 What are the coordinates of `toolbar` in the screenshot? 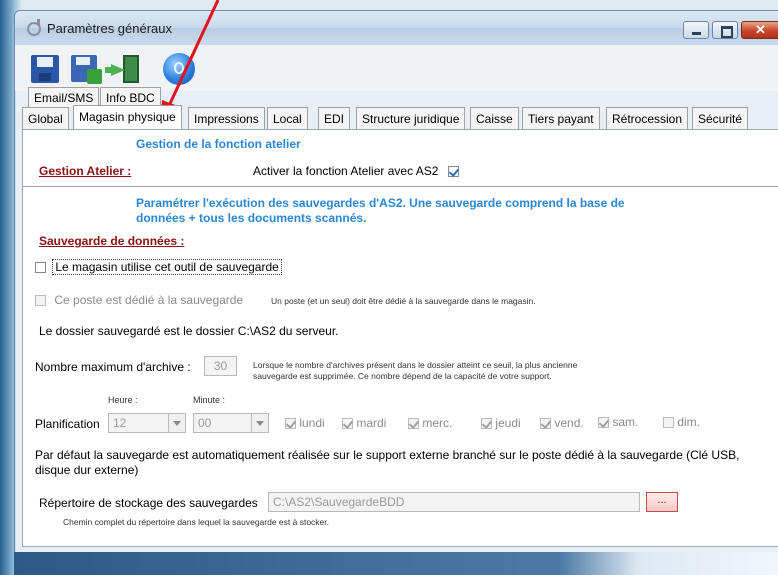 It's located at (396, 68).